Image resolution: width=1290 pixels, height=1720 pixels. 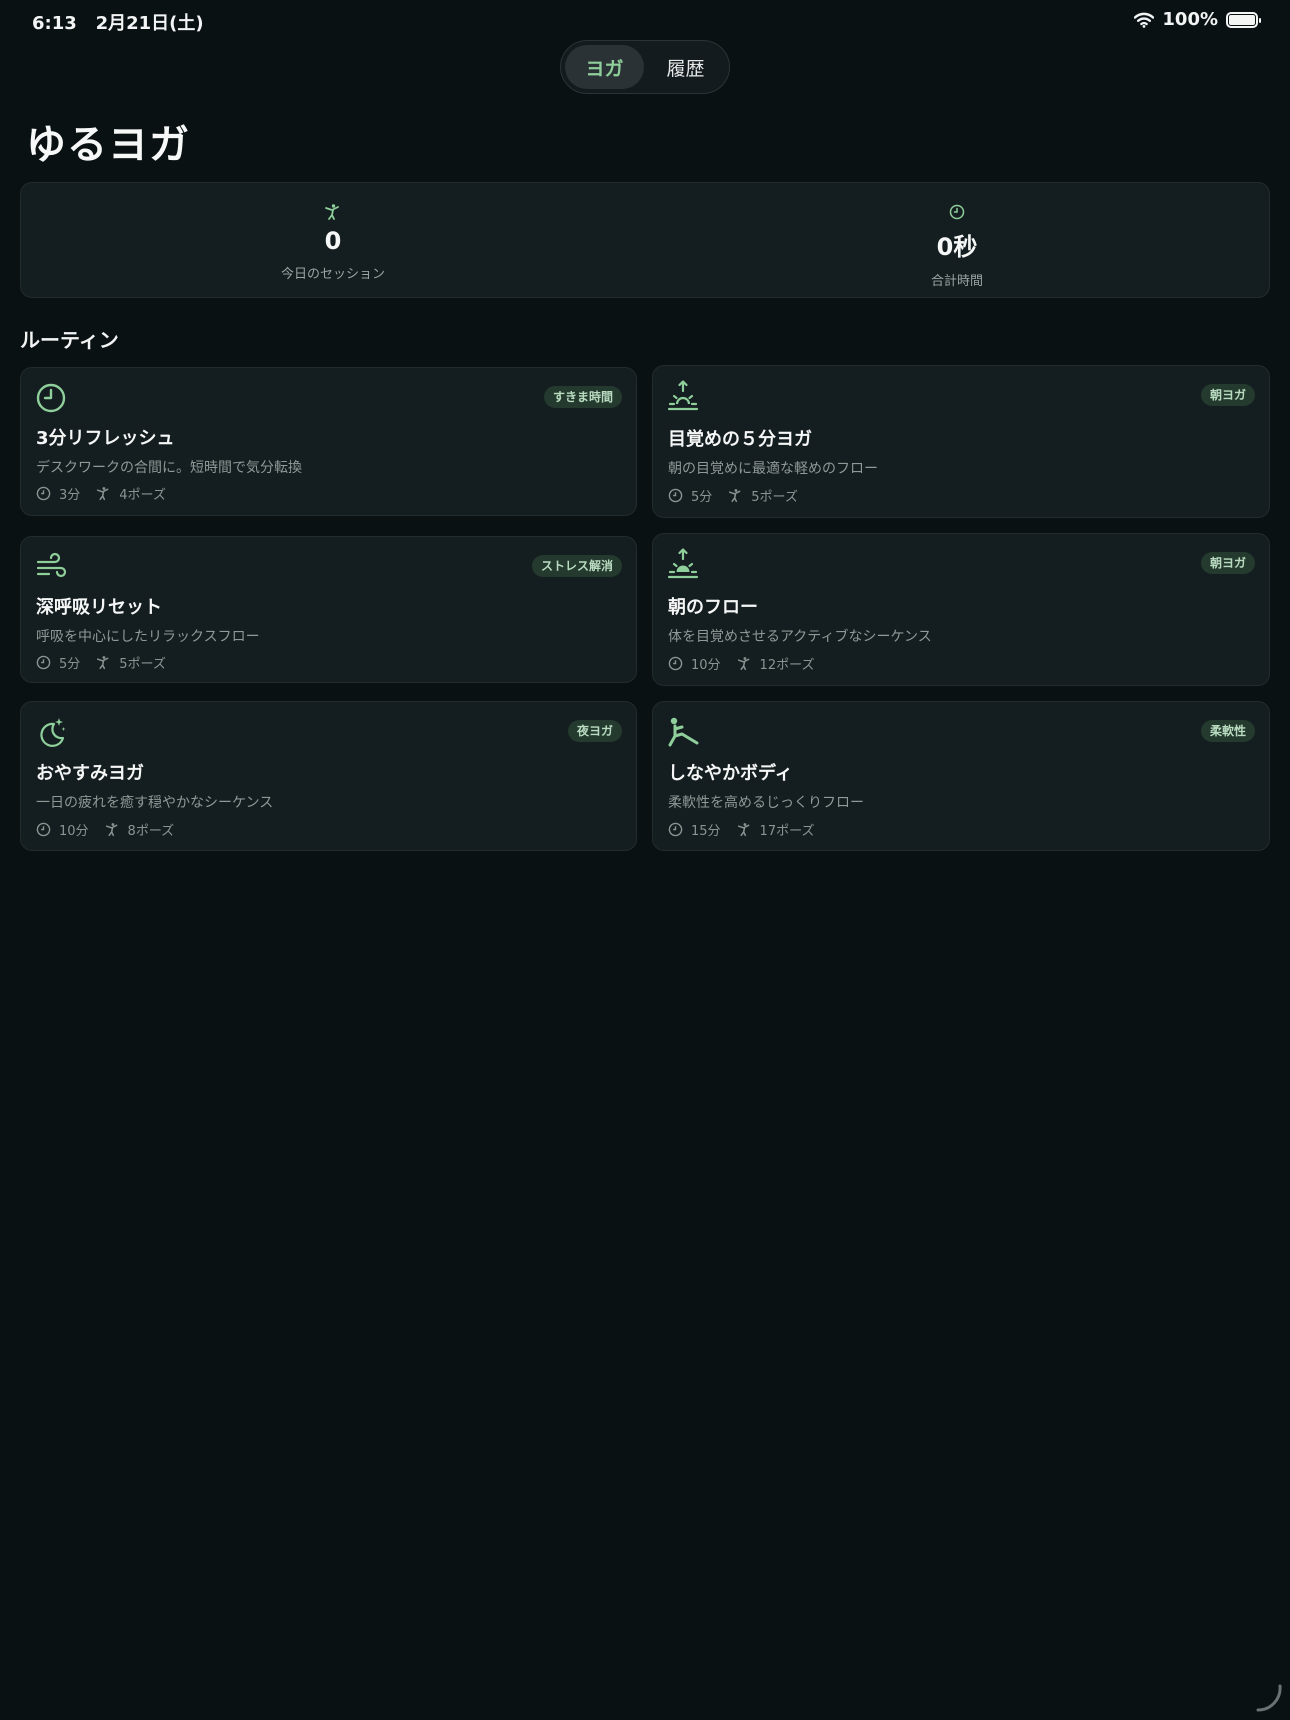 What do you see at coordinates (683, 395) in the screenshot?
I see `sunrise-icon` at bounding box center [683, 395].